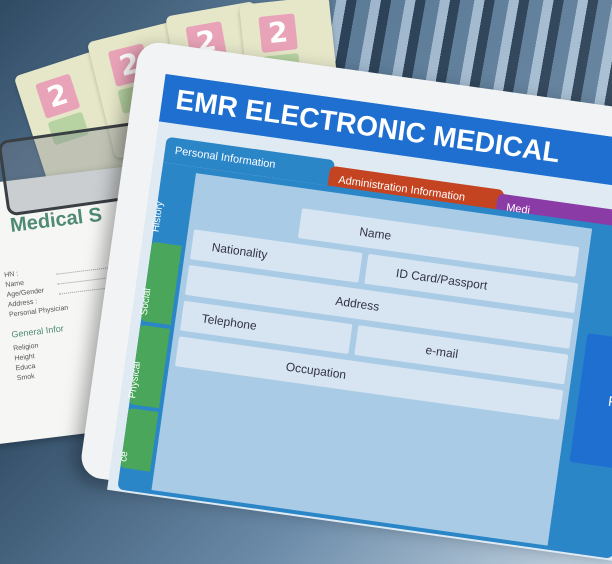 This screenshot has height=564, width=612. What do you see at coordinates (590, 401) in the screenshot?
I see `photo-box: P` at bounding box center [590, 401].